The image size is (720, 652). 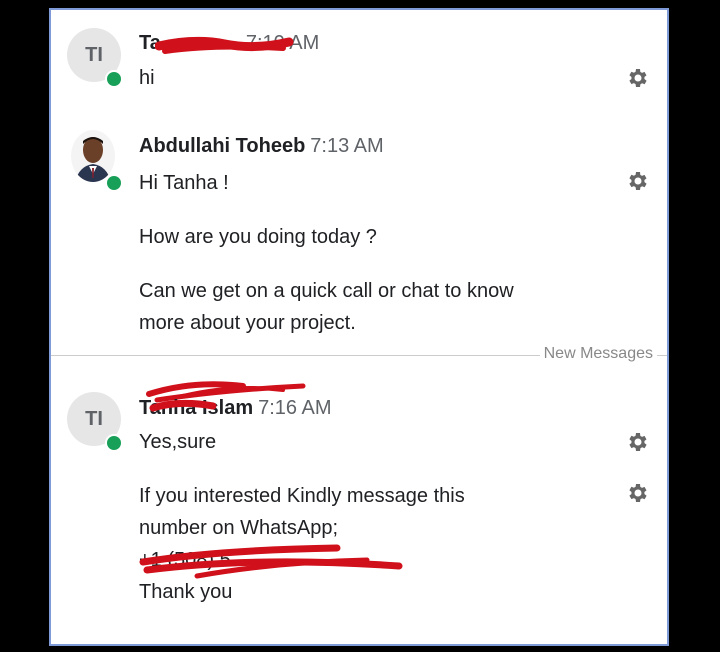 I want to click on sender-name-text: Tanha Islam, so click(x=196, y=408).